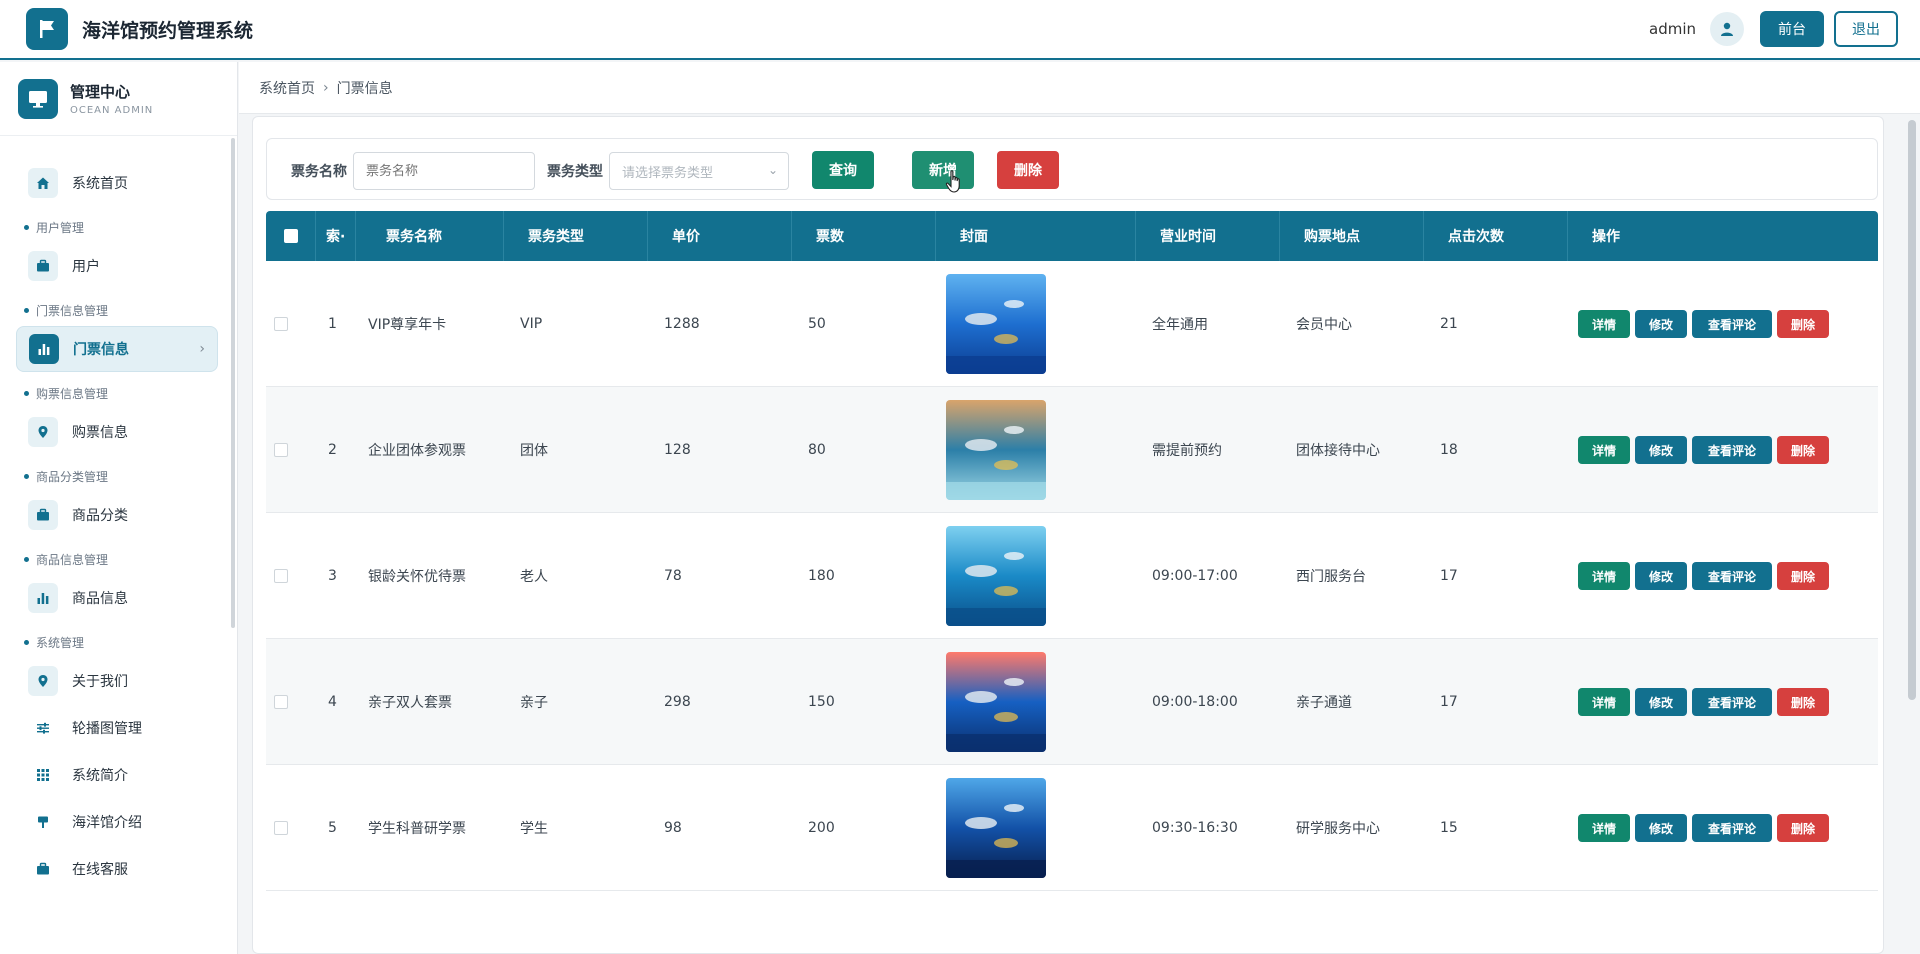 Image resolution: width=1920 pixels, height=954 pixels. What do you see at coordinates (116, 227) in the screenshot?
I see `group-label-users: 用户管理` at bounding box center [116, 227].